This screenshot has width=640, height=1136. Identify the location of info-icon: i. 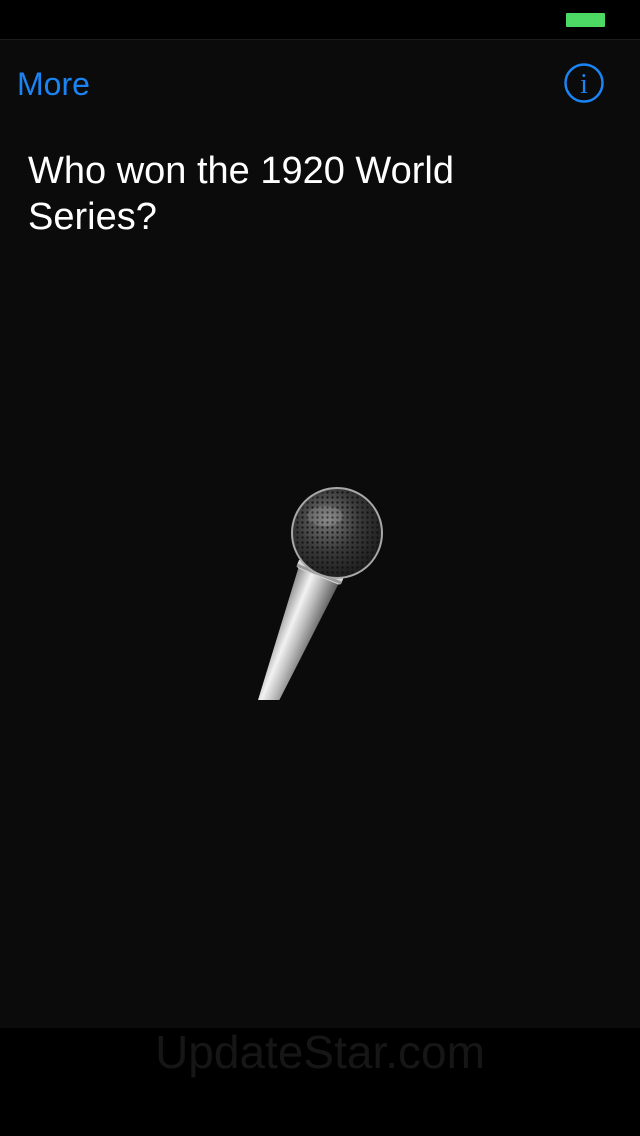
(584, 83).